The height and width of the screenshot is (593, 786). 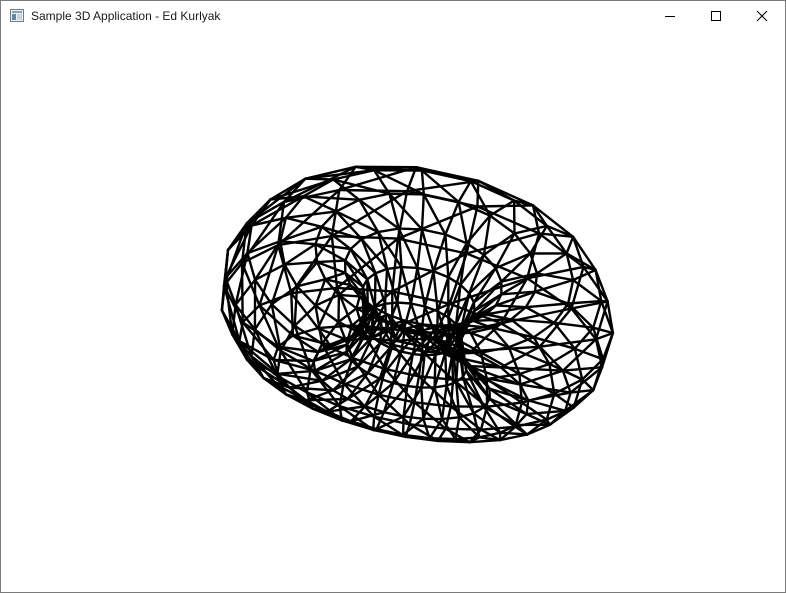 I want to click on window-title: Sample 3D Application - Ed Kurlyak, so click(x=126, y=16).